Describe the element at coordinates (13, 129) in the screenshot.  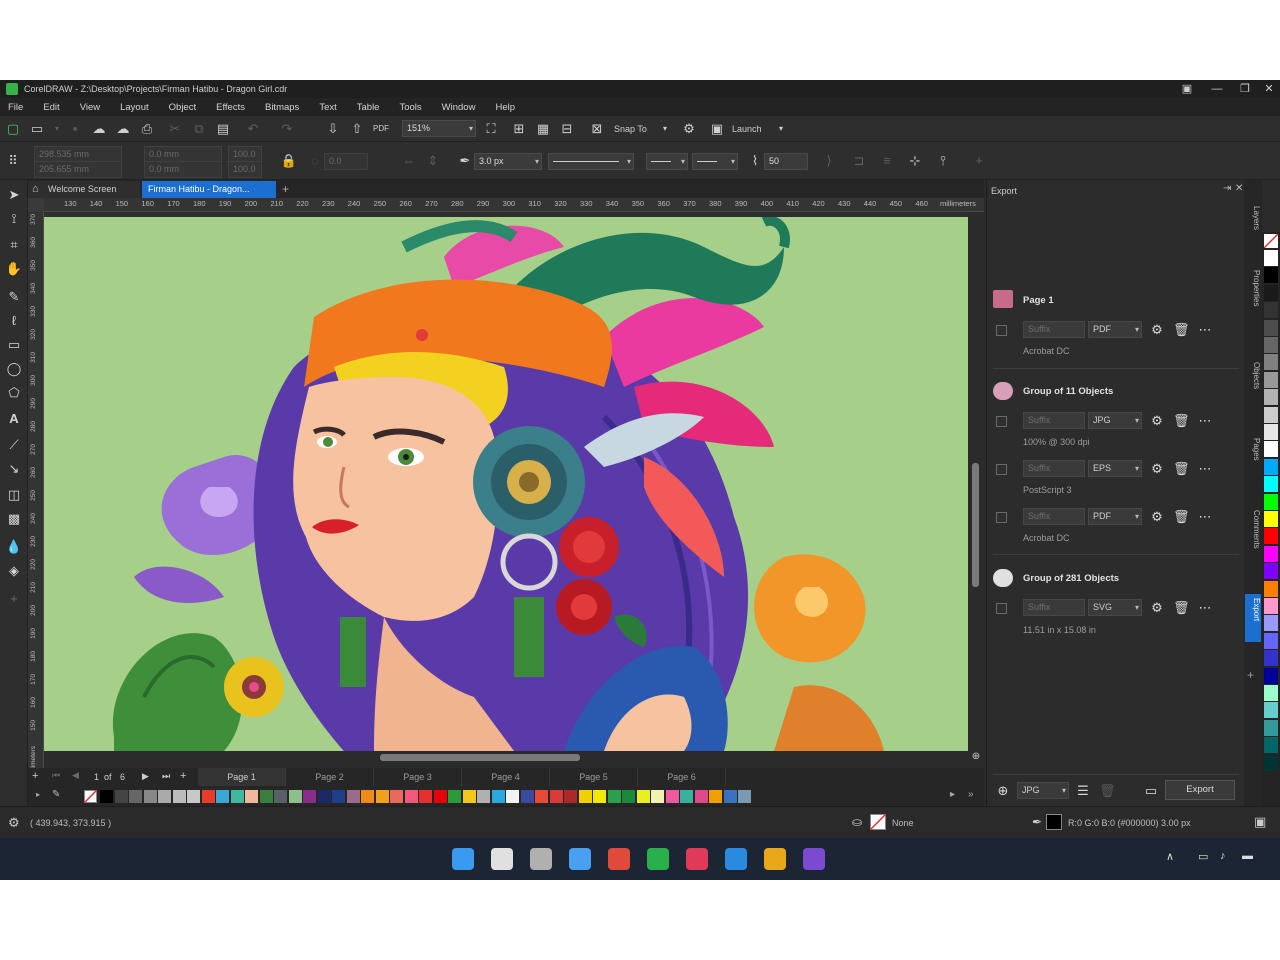
I see `new-document-icon: ▢` at that location.